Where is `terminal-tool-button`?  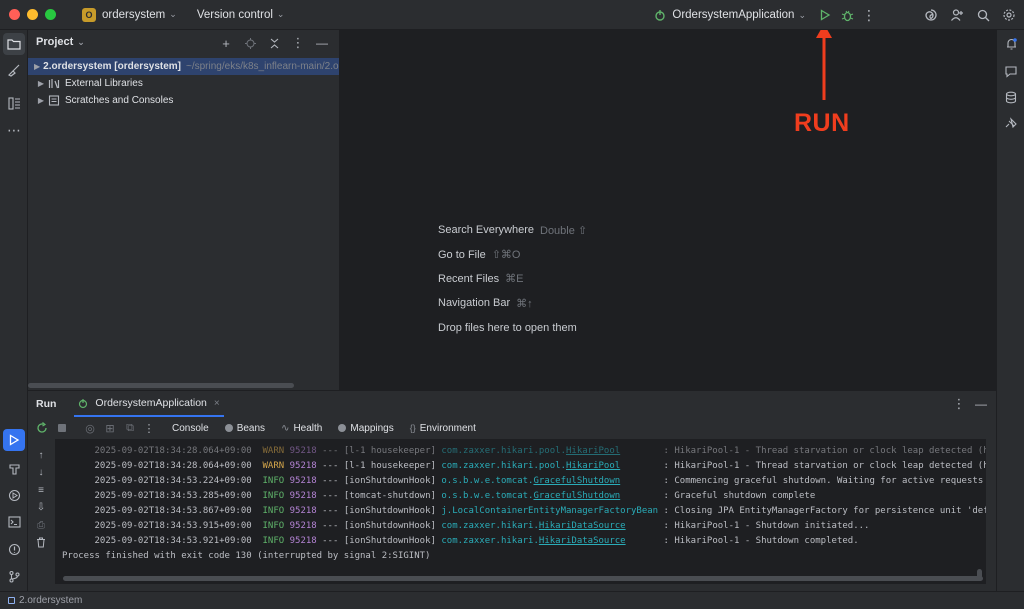 terminal-tool-button is located at coordinates (14, 522).